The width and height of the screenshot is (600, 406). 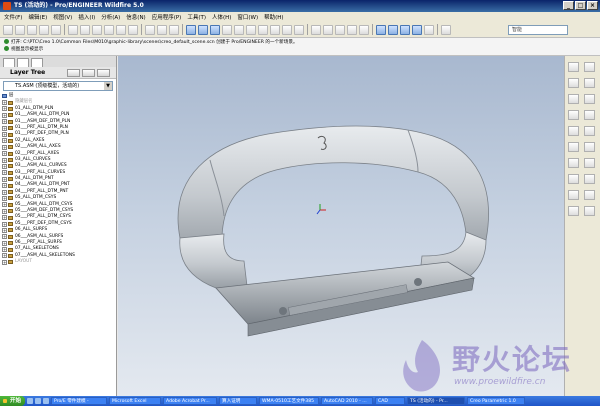 What do you see at coordinates (37, 62) in the screenshot?
I see `favorites-tab` at bounding box center [37, 62].